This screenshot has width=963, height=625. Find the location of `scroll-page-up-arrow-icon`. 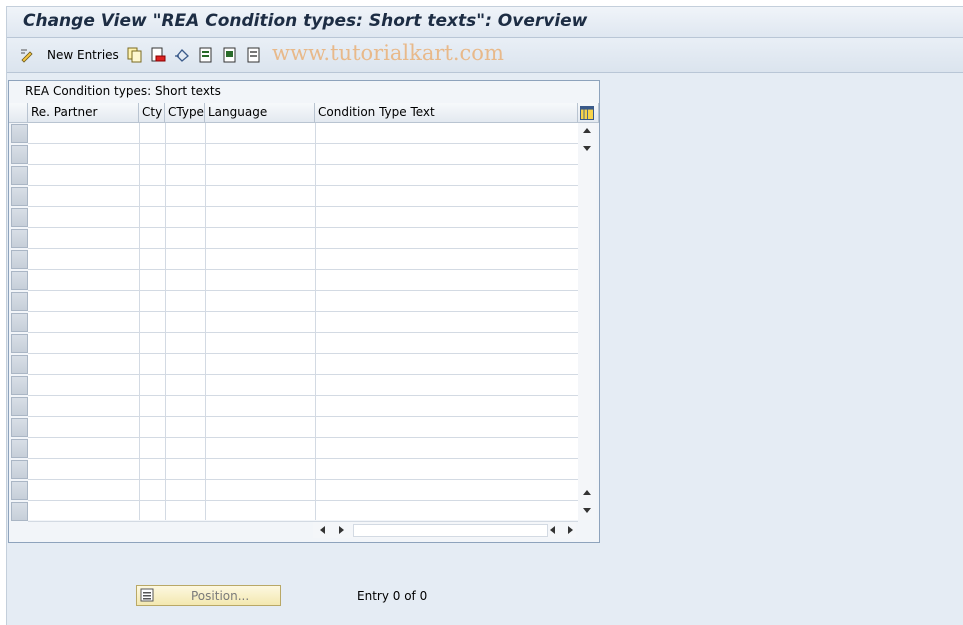

scroll-page-up-arrow-icon is located at coordinates (587, 492).